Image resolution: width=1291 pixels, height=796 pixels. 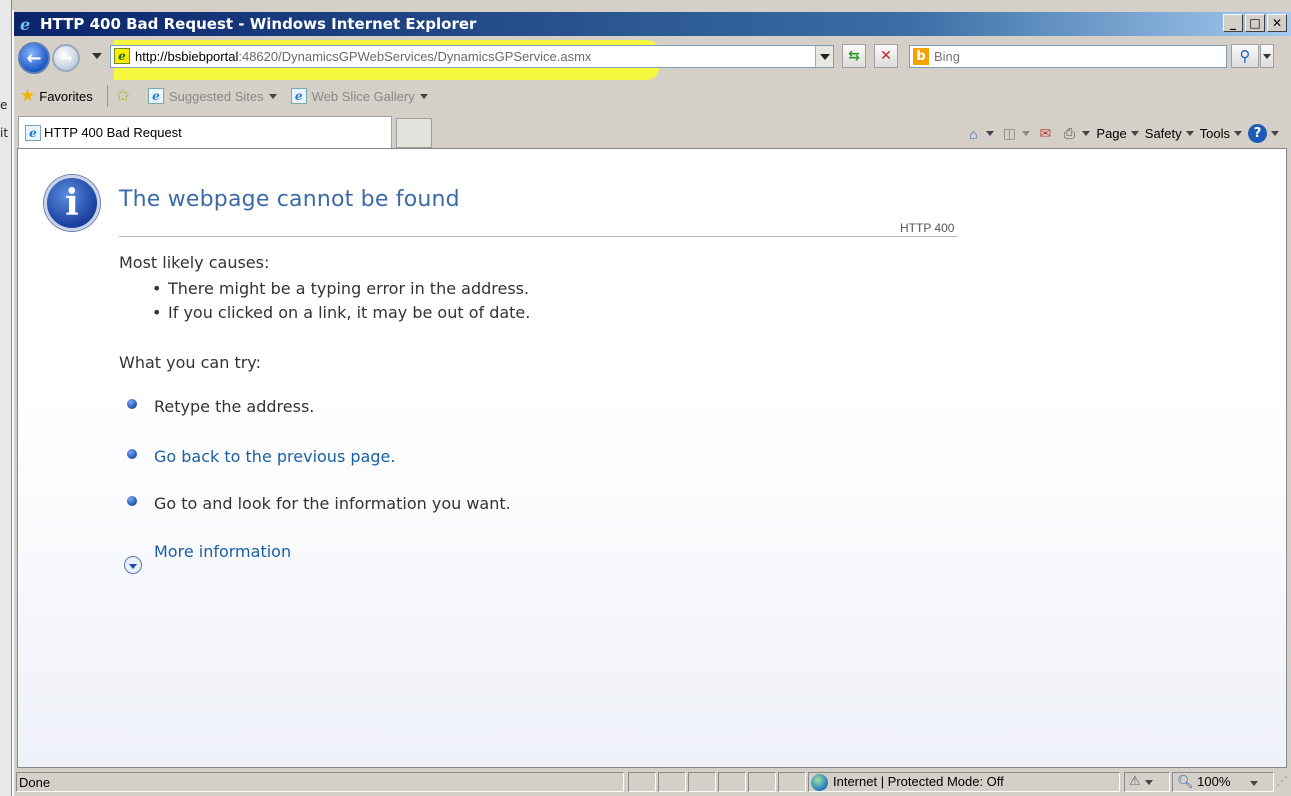 What do you see at coordinates (234, 406) in the screenshot?
I see `try-item-retype: Retype the address.` at bounding box center [234, 406].